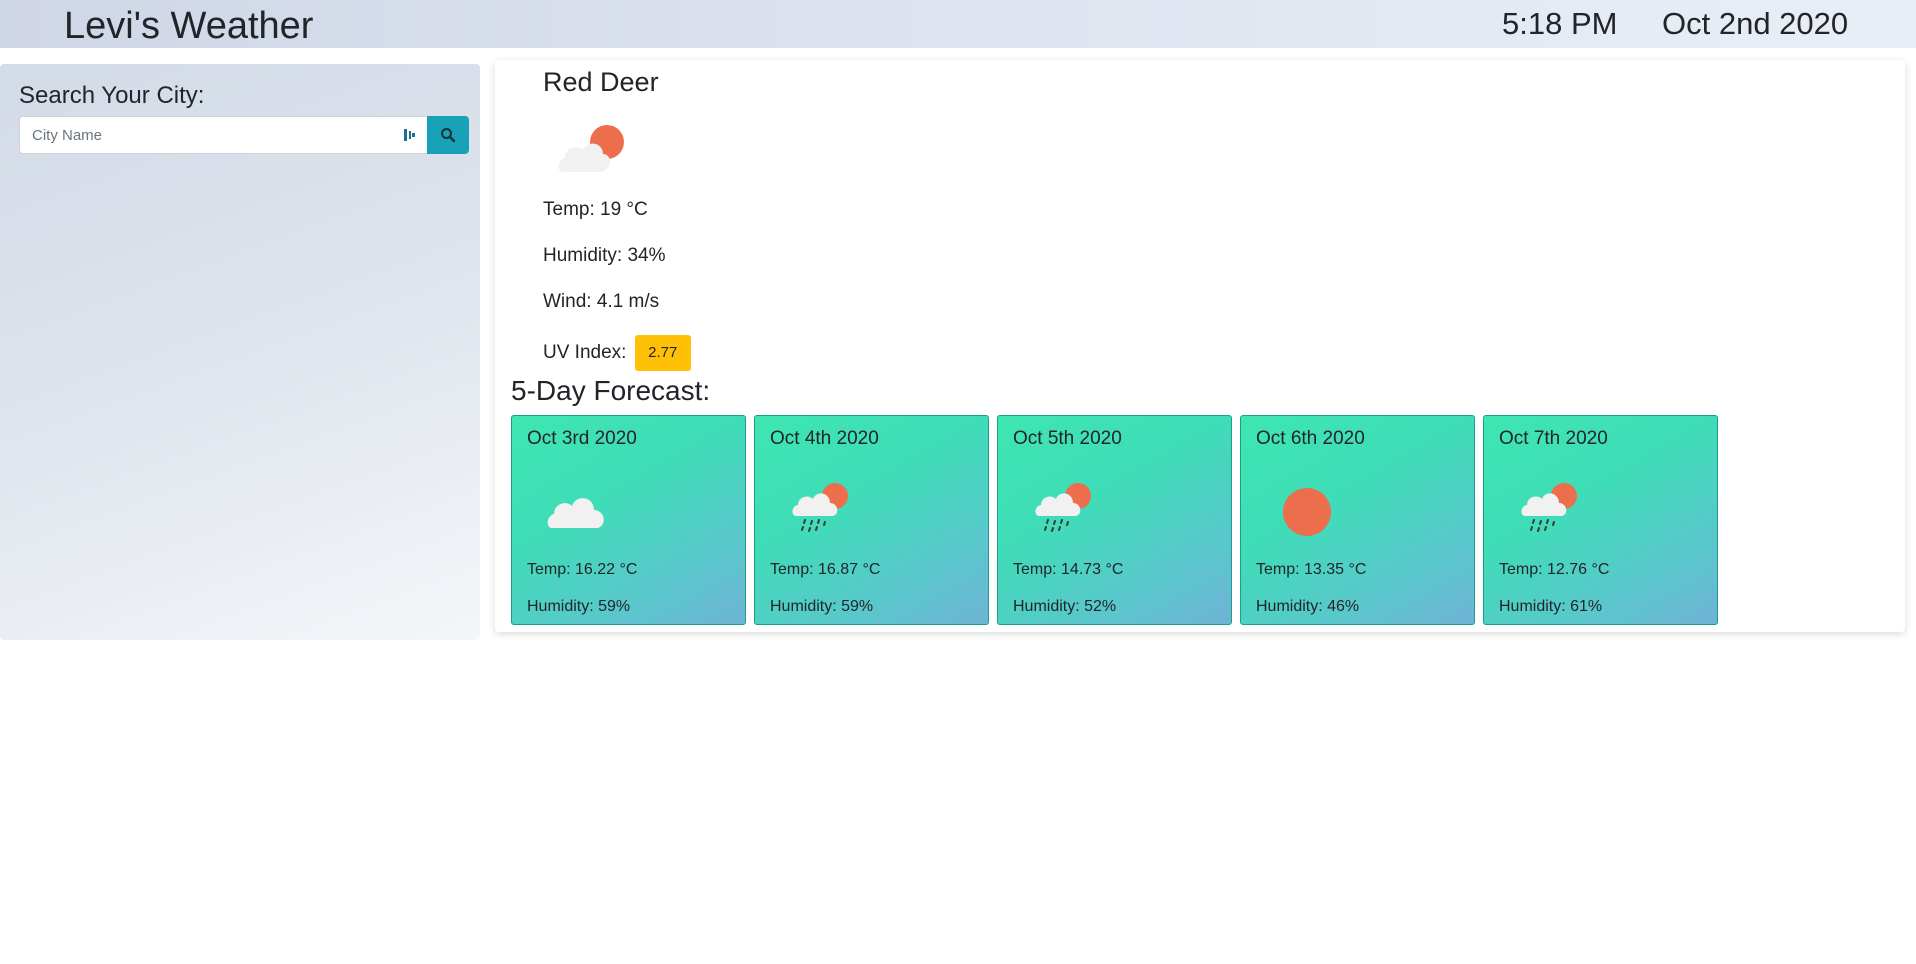 This screenshot has height=964, width=1916. Describe the element at coordinates (410, 135) in the screenshot. I see `password-manager-icon` at that location.